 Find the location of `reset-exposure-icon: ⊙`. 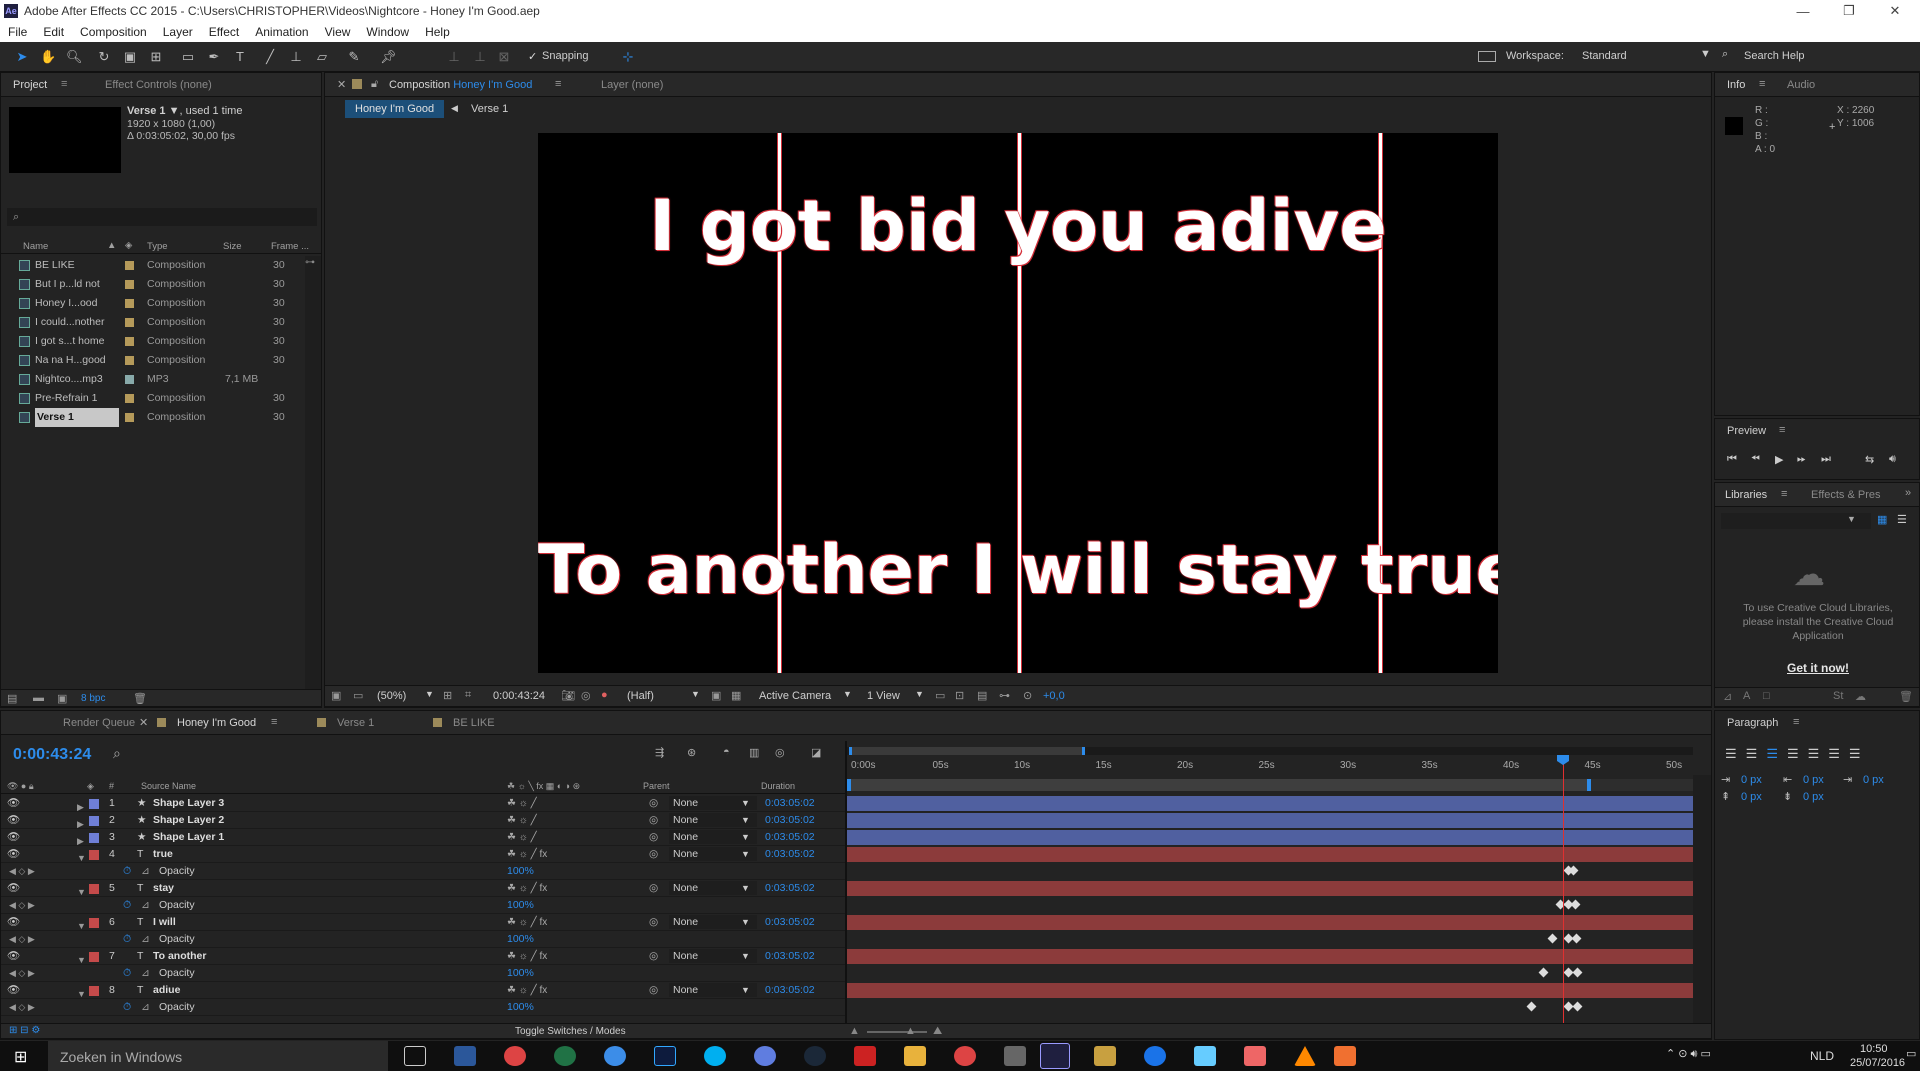

reset-exposure-icon: ⊙ is located at coordinates (1027, 695).